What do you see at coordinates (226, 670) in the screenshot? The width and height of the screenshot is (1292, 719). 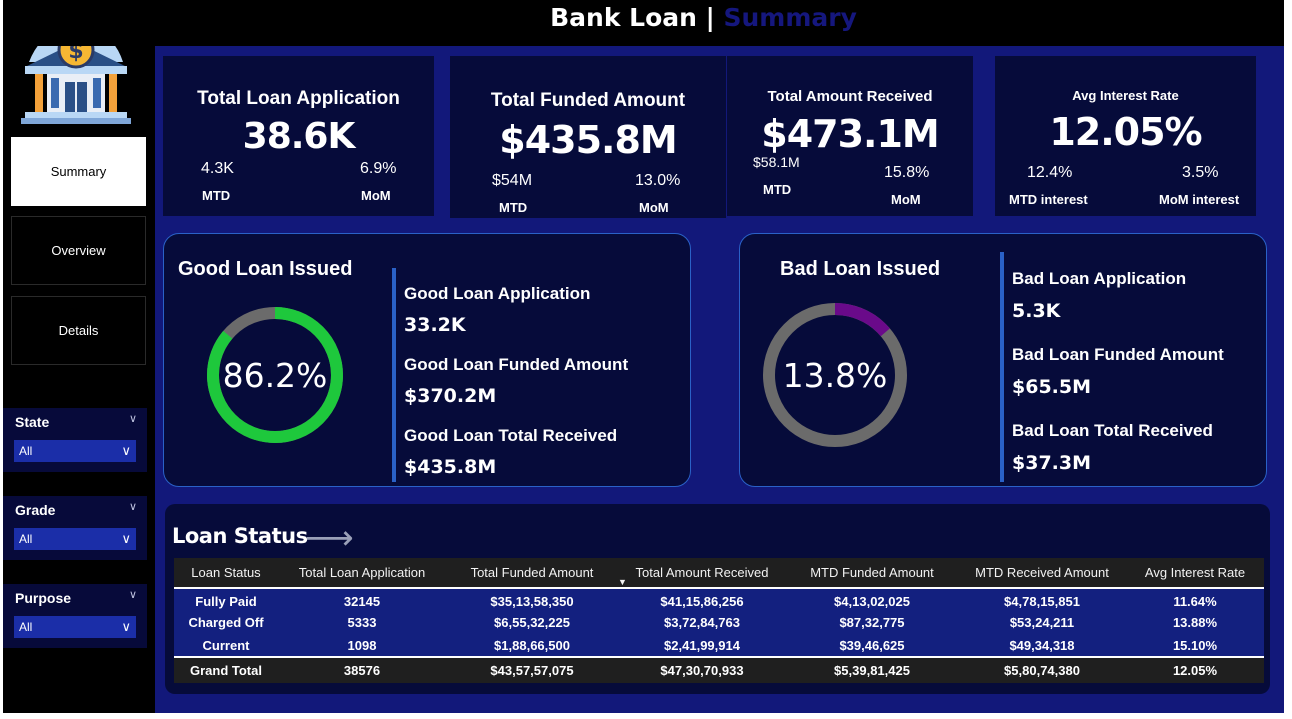 I see `table-cell: Grand Total` at bounding box center [226, 670].